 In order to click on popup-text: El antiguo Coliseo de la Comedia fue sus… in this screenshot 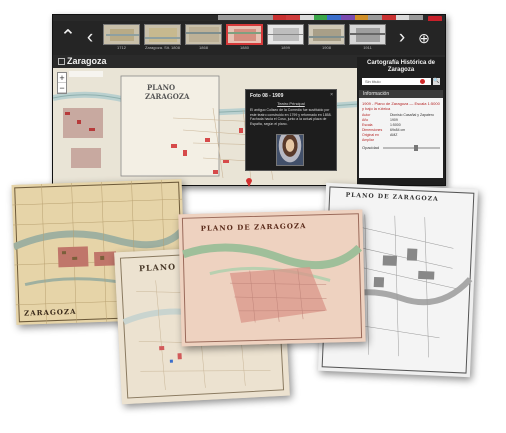, I will do `click(291, 117)`.